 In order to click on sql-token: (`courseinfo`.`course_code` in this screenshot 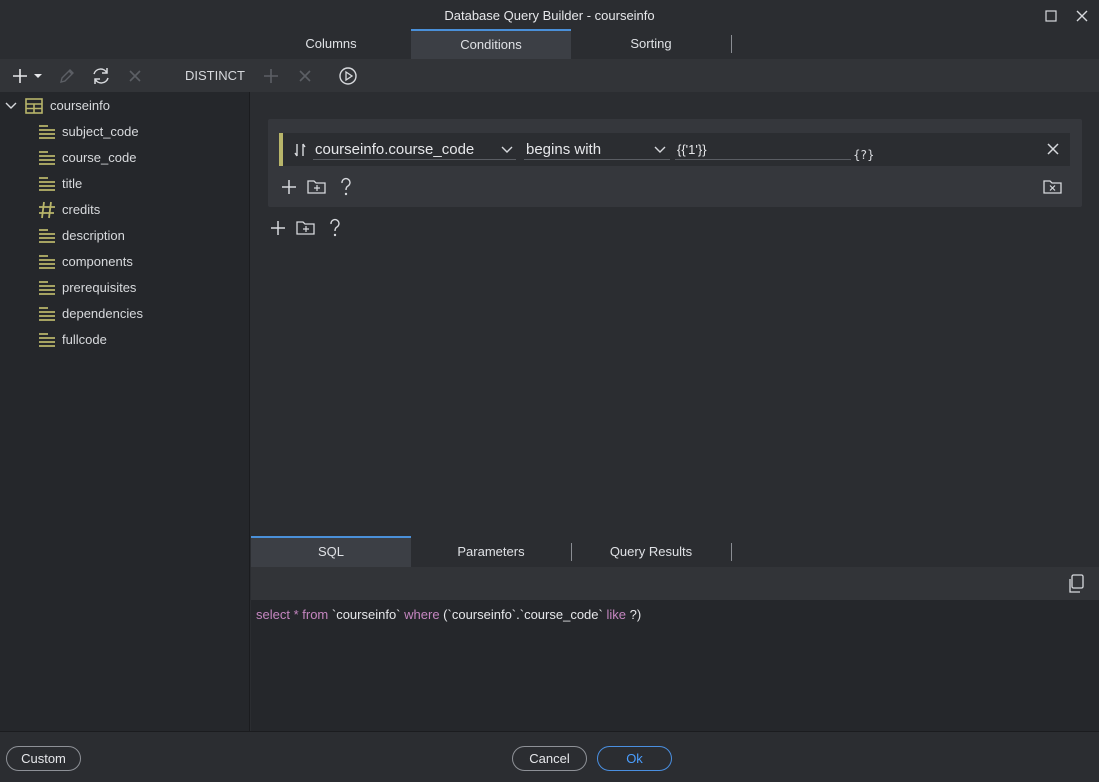, I will do `click(523, 614)`.